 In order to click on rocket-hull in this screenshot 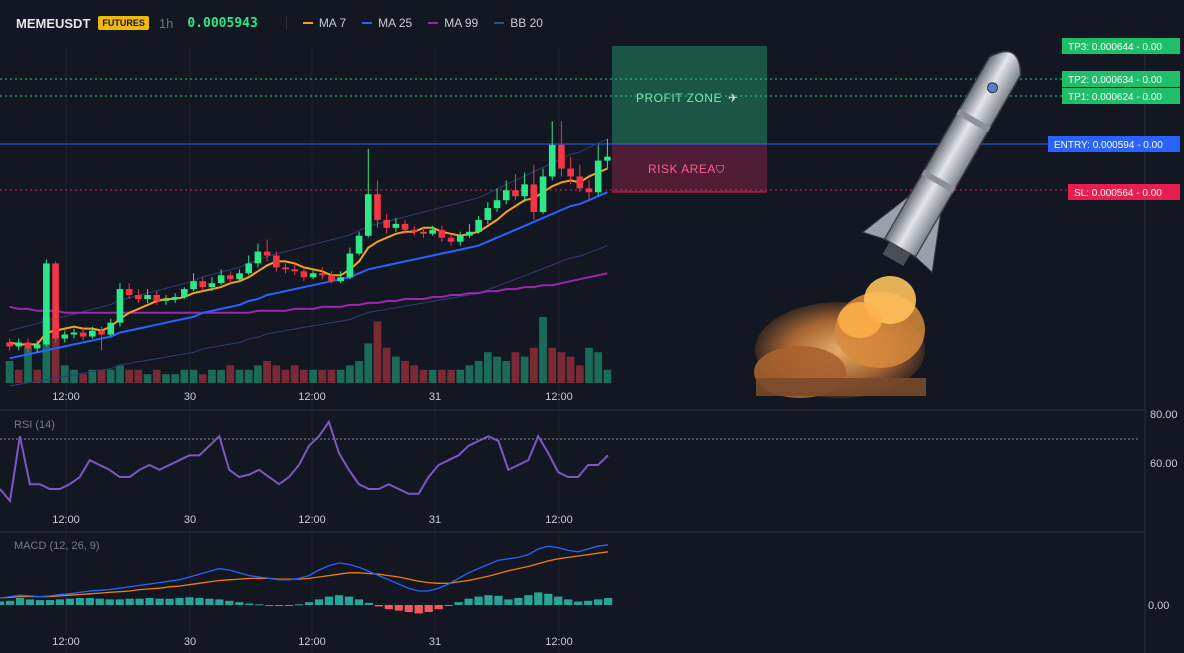, I will do `click(952, 154)`.